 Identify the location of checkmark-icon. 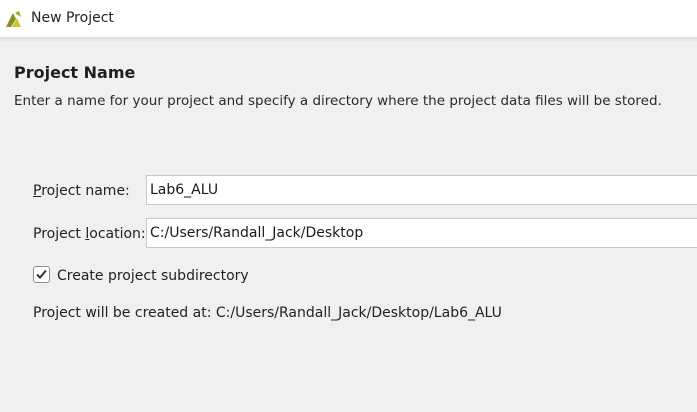
(41, 274).